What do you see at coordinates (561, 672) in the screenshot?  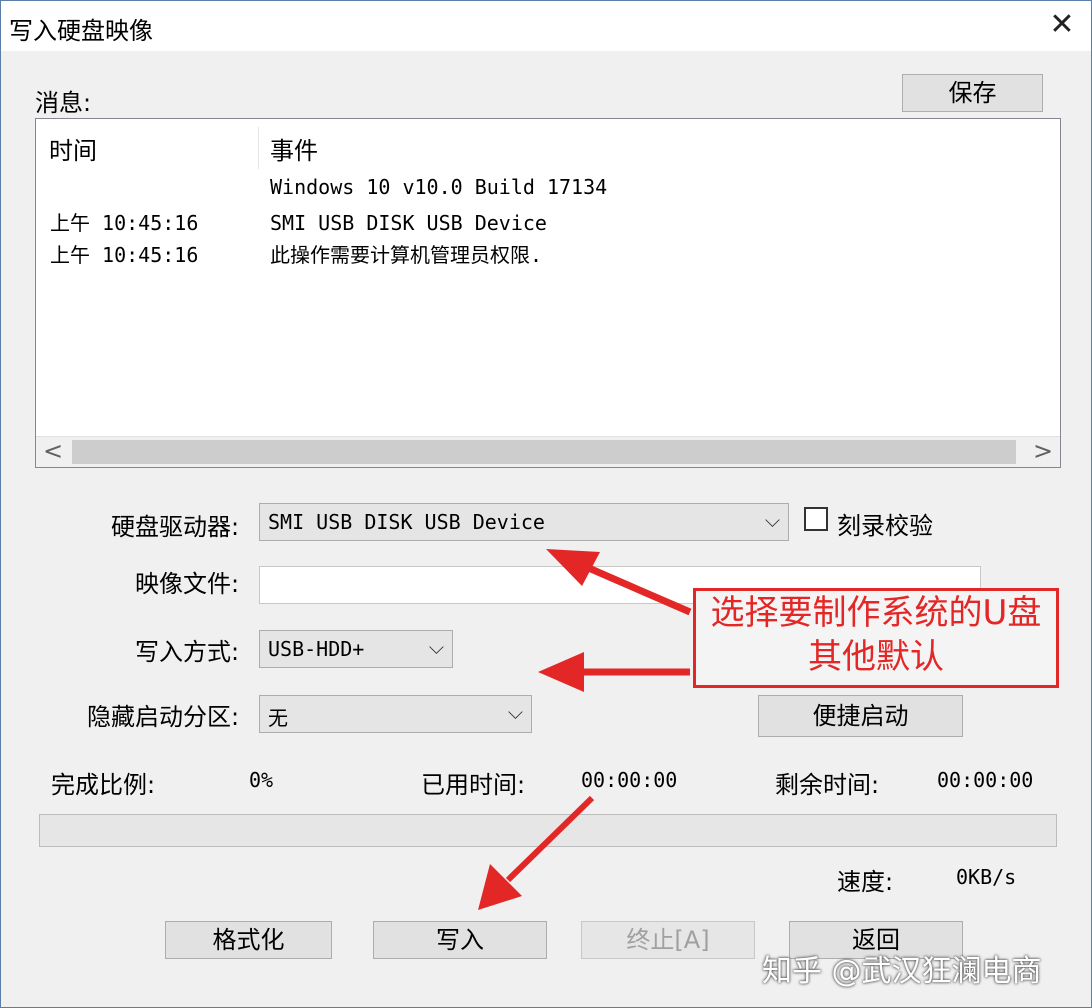 I see `arrow-to-write-mode-head` at bounding box center [561, 672].